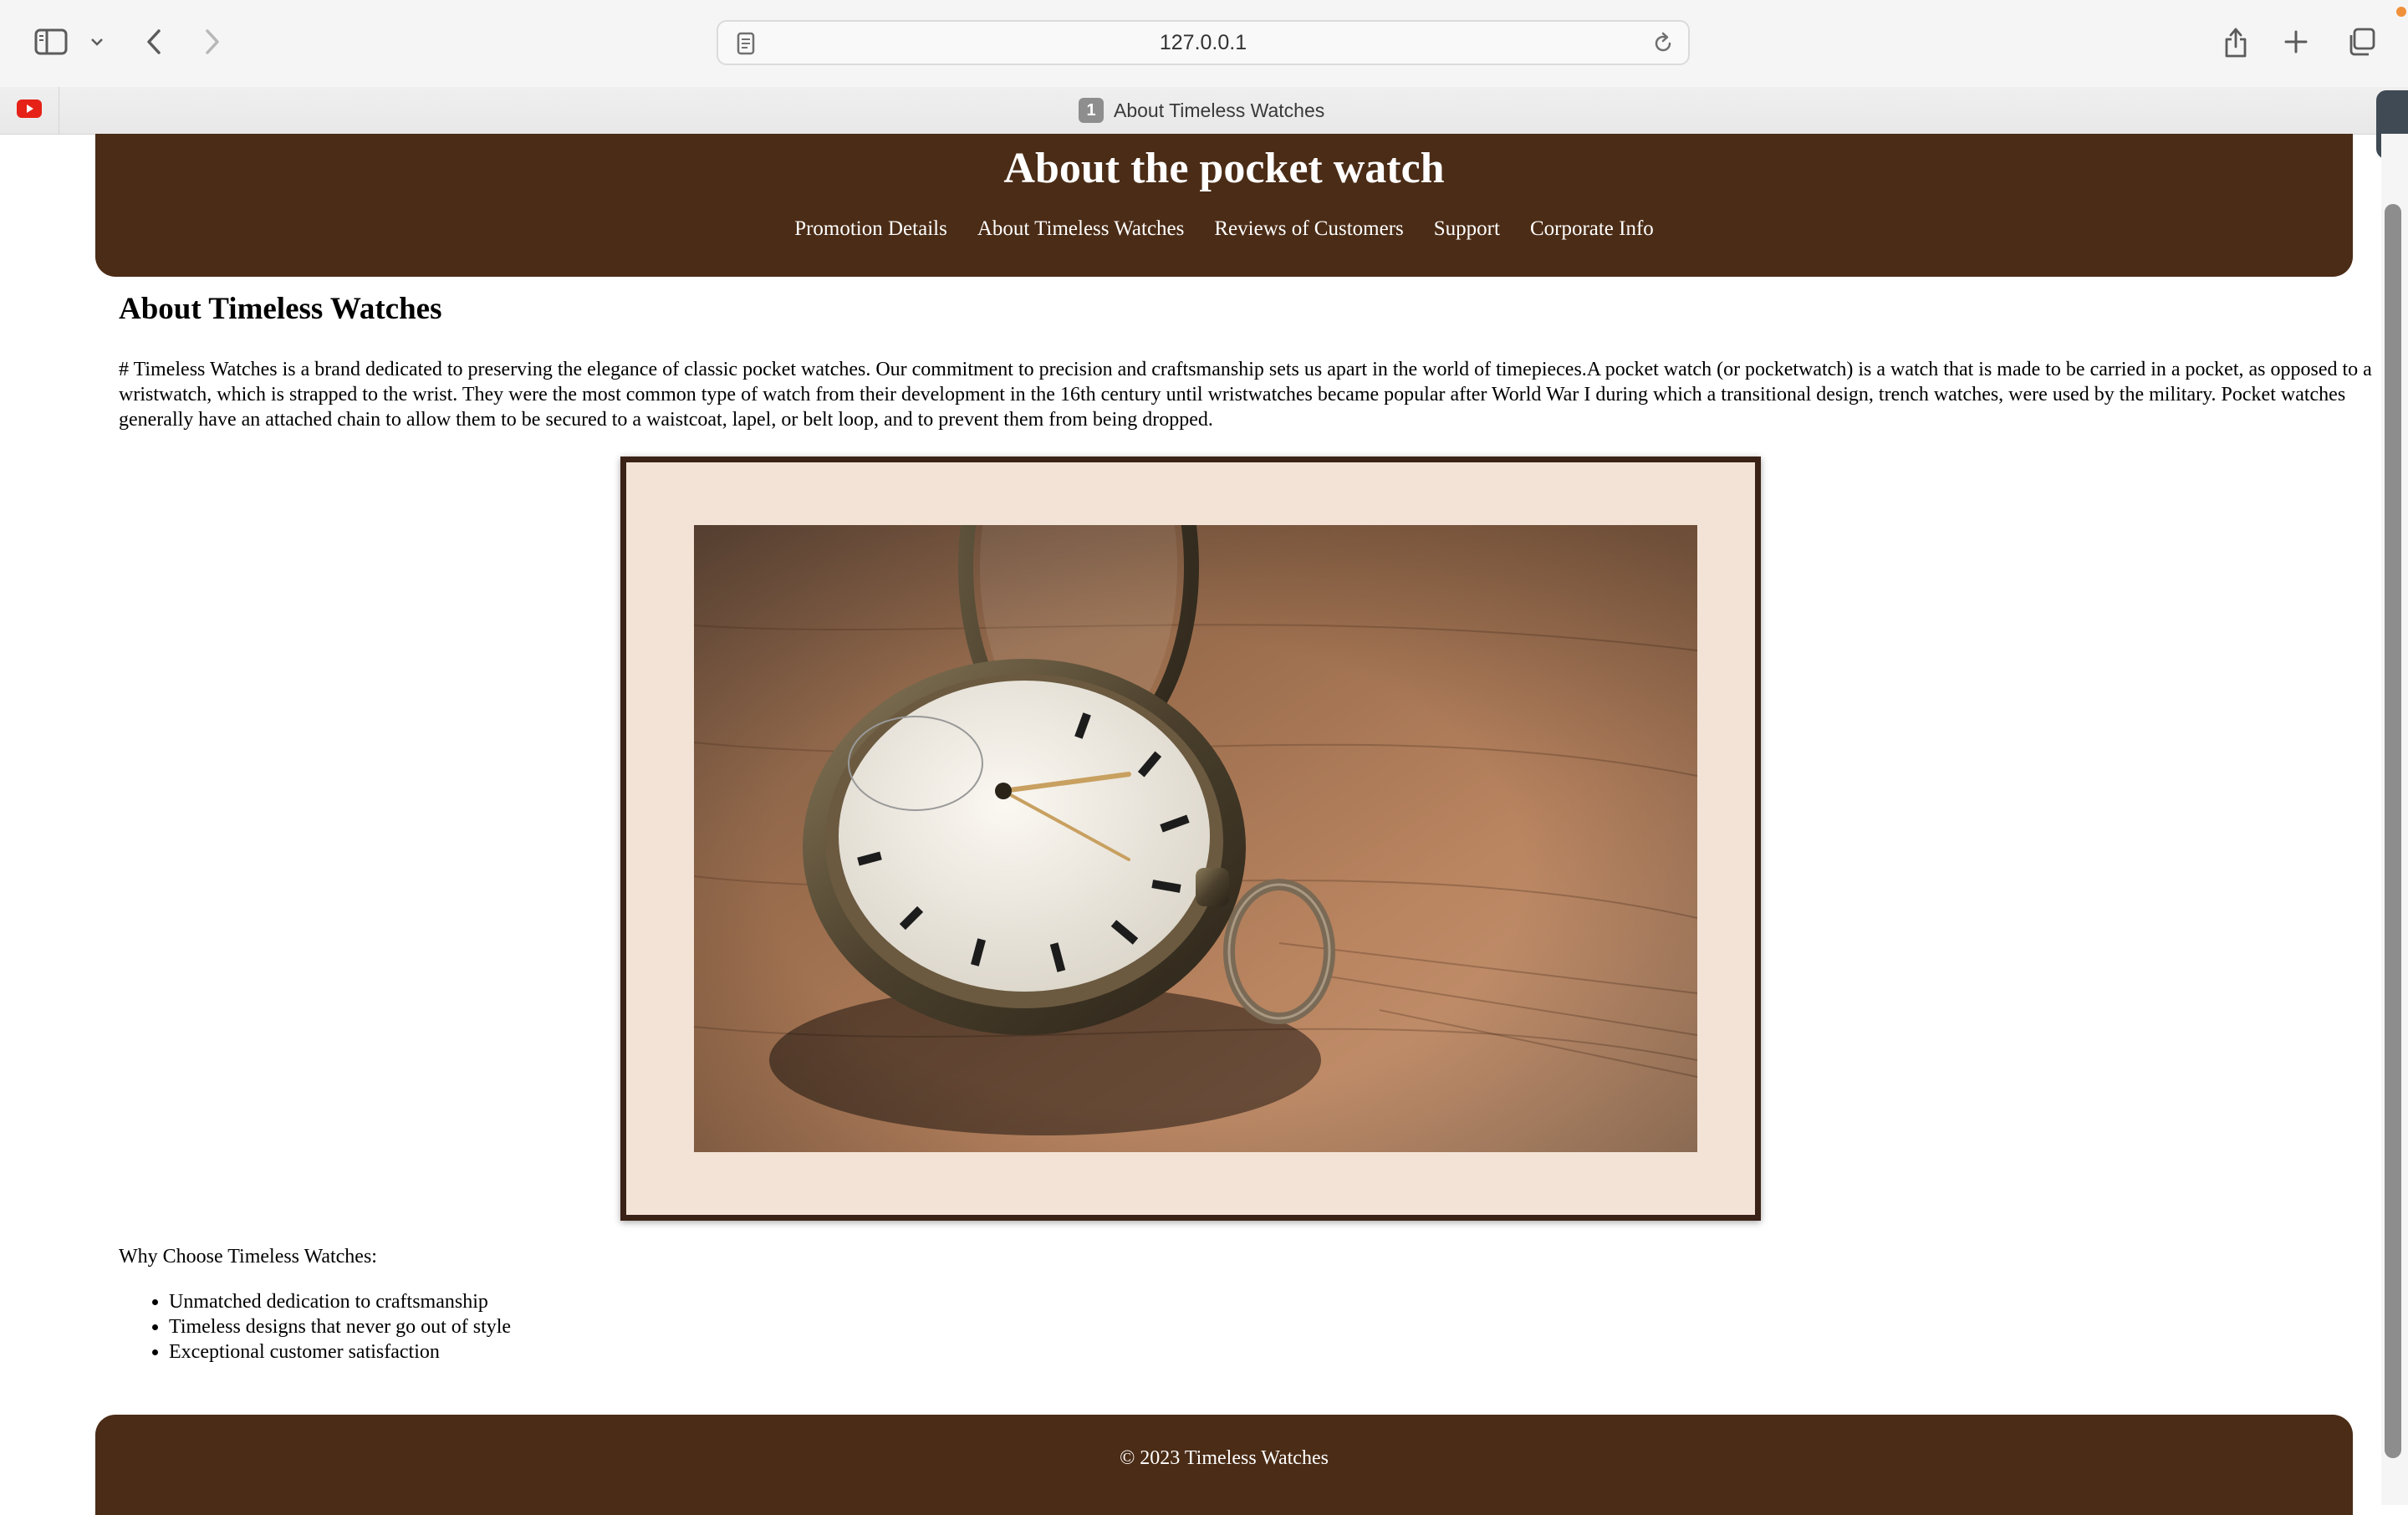  I want to click on back-arrow-icon, so click(154, 41).